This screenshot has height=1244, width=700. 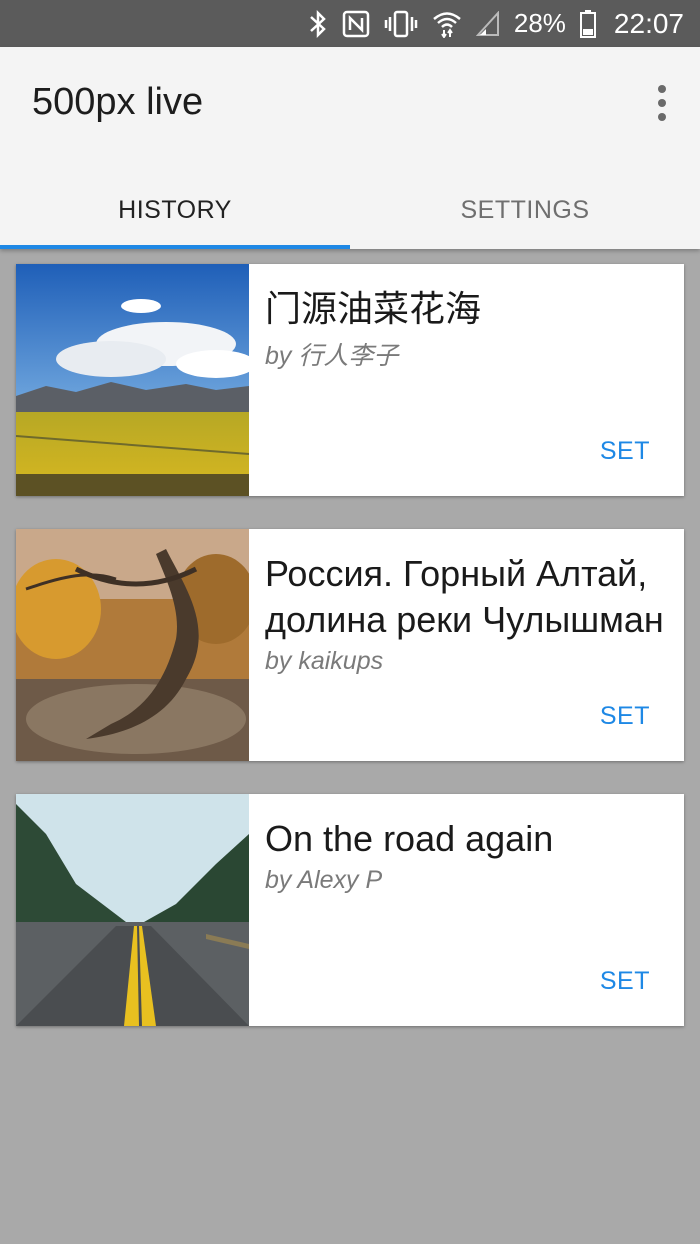 I want to click on battery-percent: 28%, so click(x=539, y=23).